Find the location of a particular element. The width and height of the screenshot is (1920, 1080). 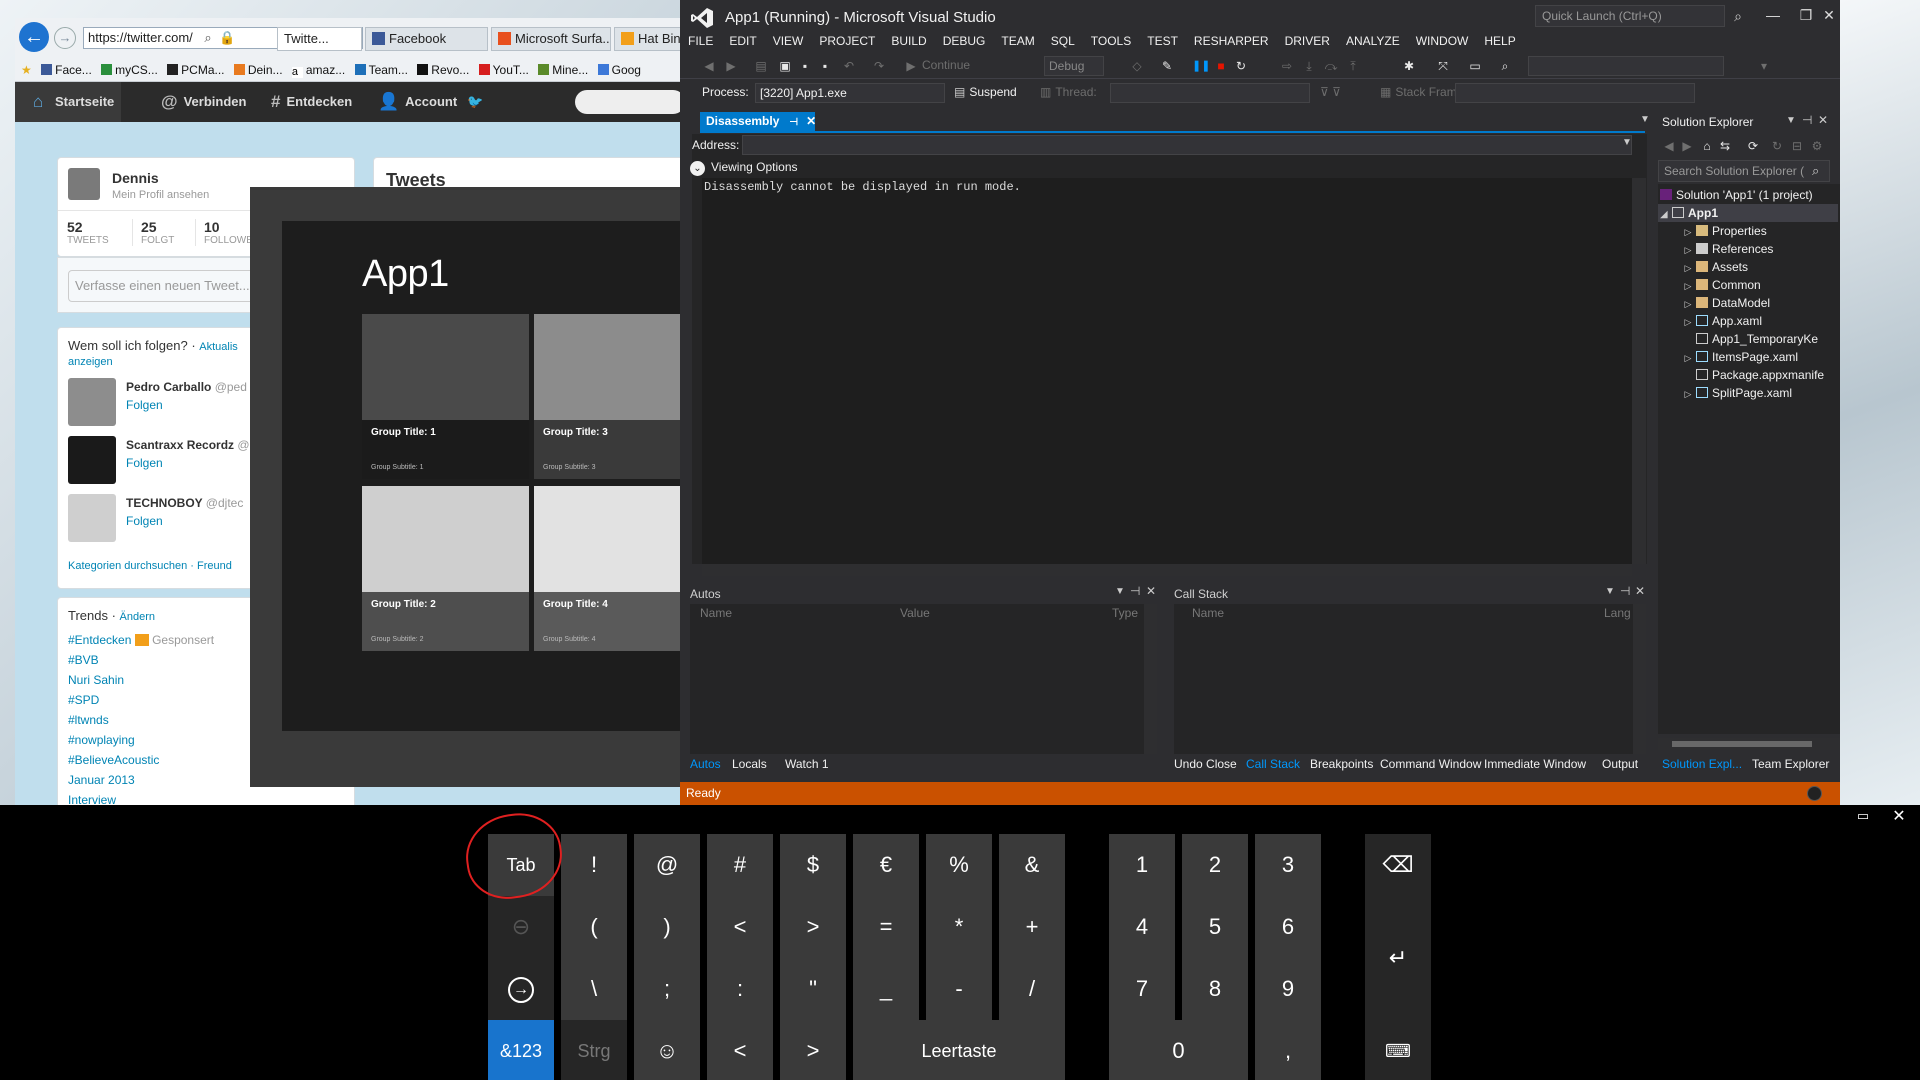

key-arrow-left: < is located at coordinates (740, 1050).